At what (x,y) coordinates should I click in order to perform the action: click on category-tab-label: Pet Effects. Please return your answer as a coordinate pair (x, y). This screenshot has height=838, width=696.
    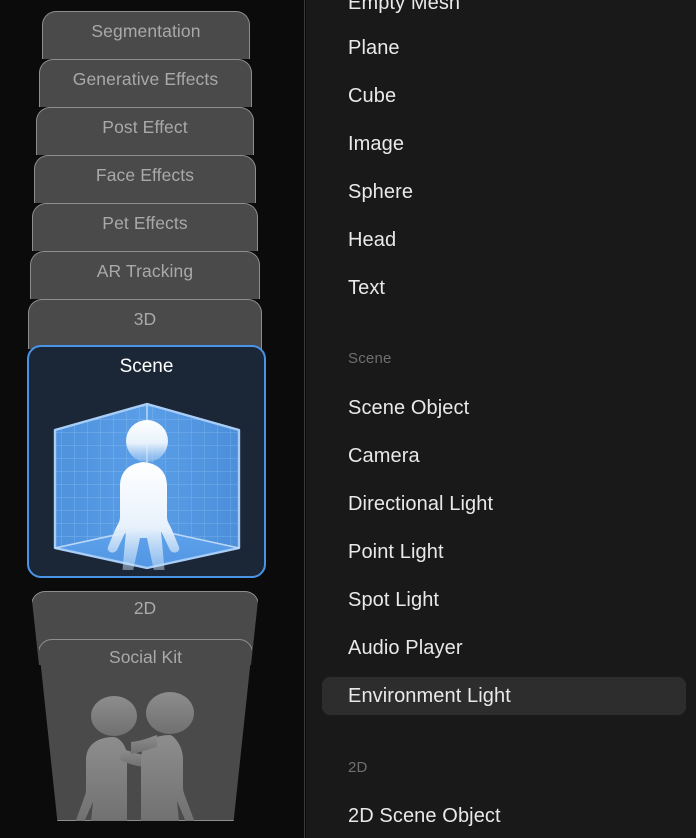
    Looking at the image, I should click on (145, 223).